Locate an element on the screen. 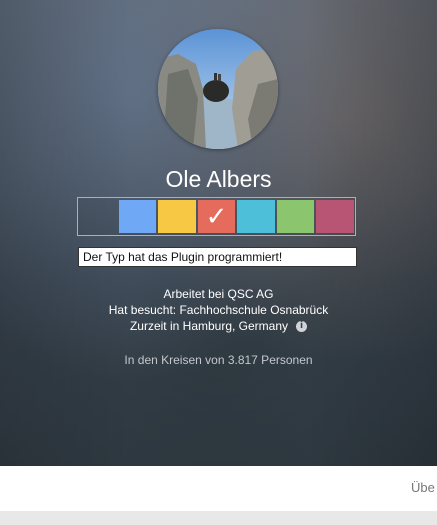 The width and height of the screenshot is (437, 525). footer-bar: Übe is located at coordinates (218, 488).